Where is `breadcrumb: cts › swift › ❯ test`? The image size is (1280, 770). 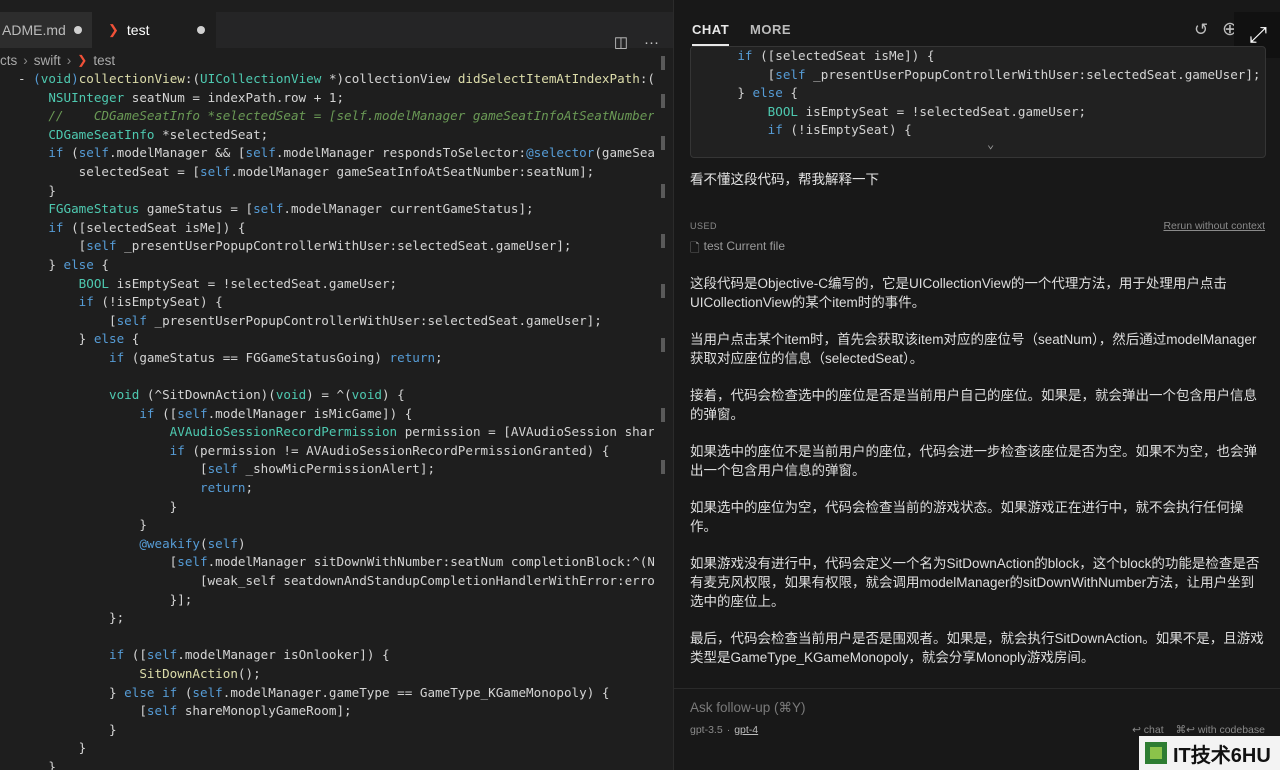
breadcrumb: cts › swift › ❯ test is located at coordinates (57, 60).